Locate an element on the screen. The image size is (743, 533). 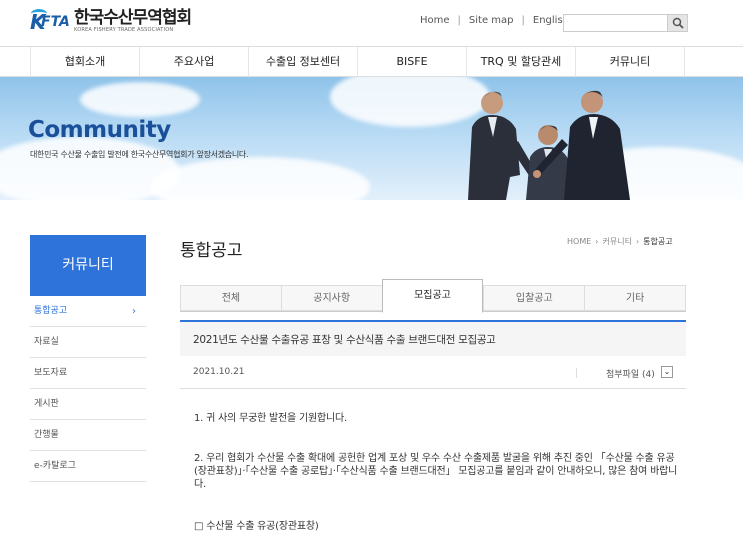
tab-all: 전체 is located at coordinates (230, 298).